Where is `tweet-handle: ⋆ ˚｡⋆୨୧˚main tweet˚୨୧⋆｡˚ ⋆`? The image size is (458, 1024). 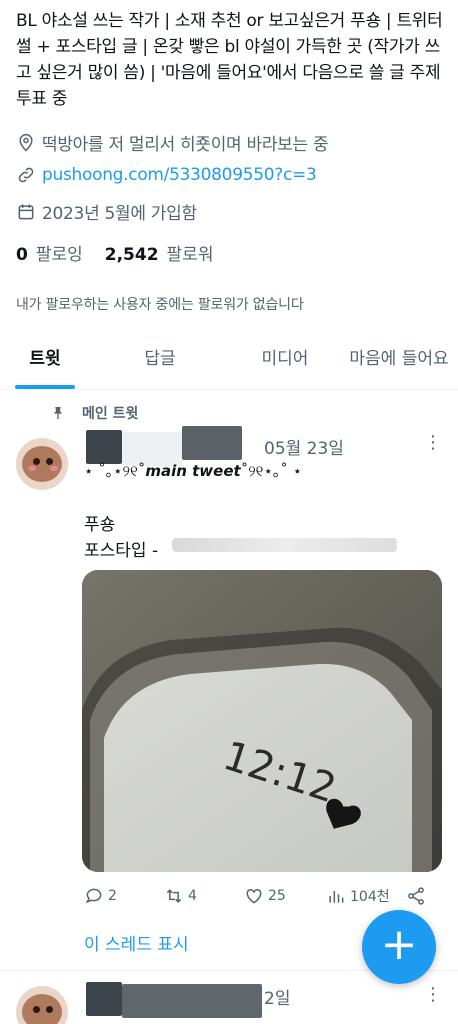
tweet-handle: ⋆ ˚｡⋆୨୧˚main tweet˚୨୧⋆｡˚ ⋆ is located at coordinates (193, 470).